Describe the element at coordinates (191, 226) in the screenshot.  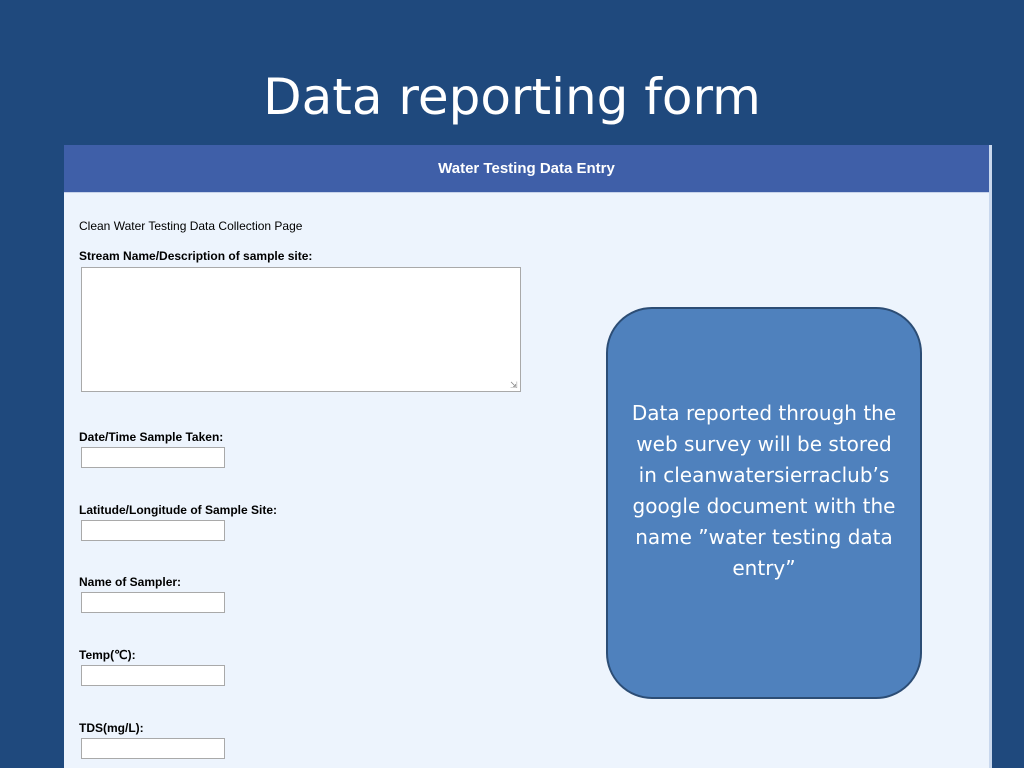
I see `form-intro-text: Clean Water Testing Data Collection Page` at that location.